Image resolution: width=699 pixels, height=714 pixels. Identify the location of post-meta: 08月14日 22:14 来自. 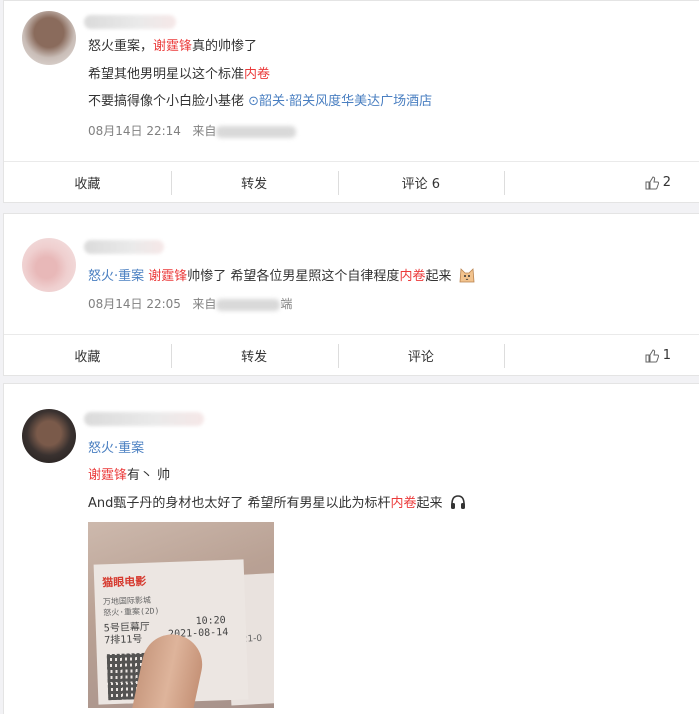
(192, 130).